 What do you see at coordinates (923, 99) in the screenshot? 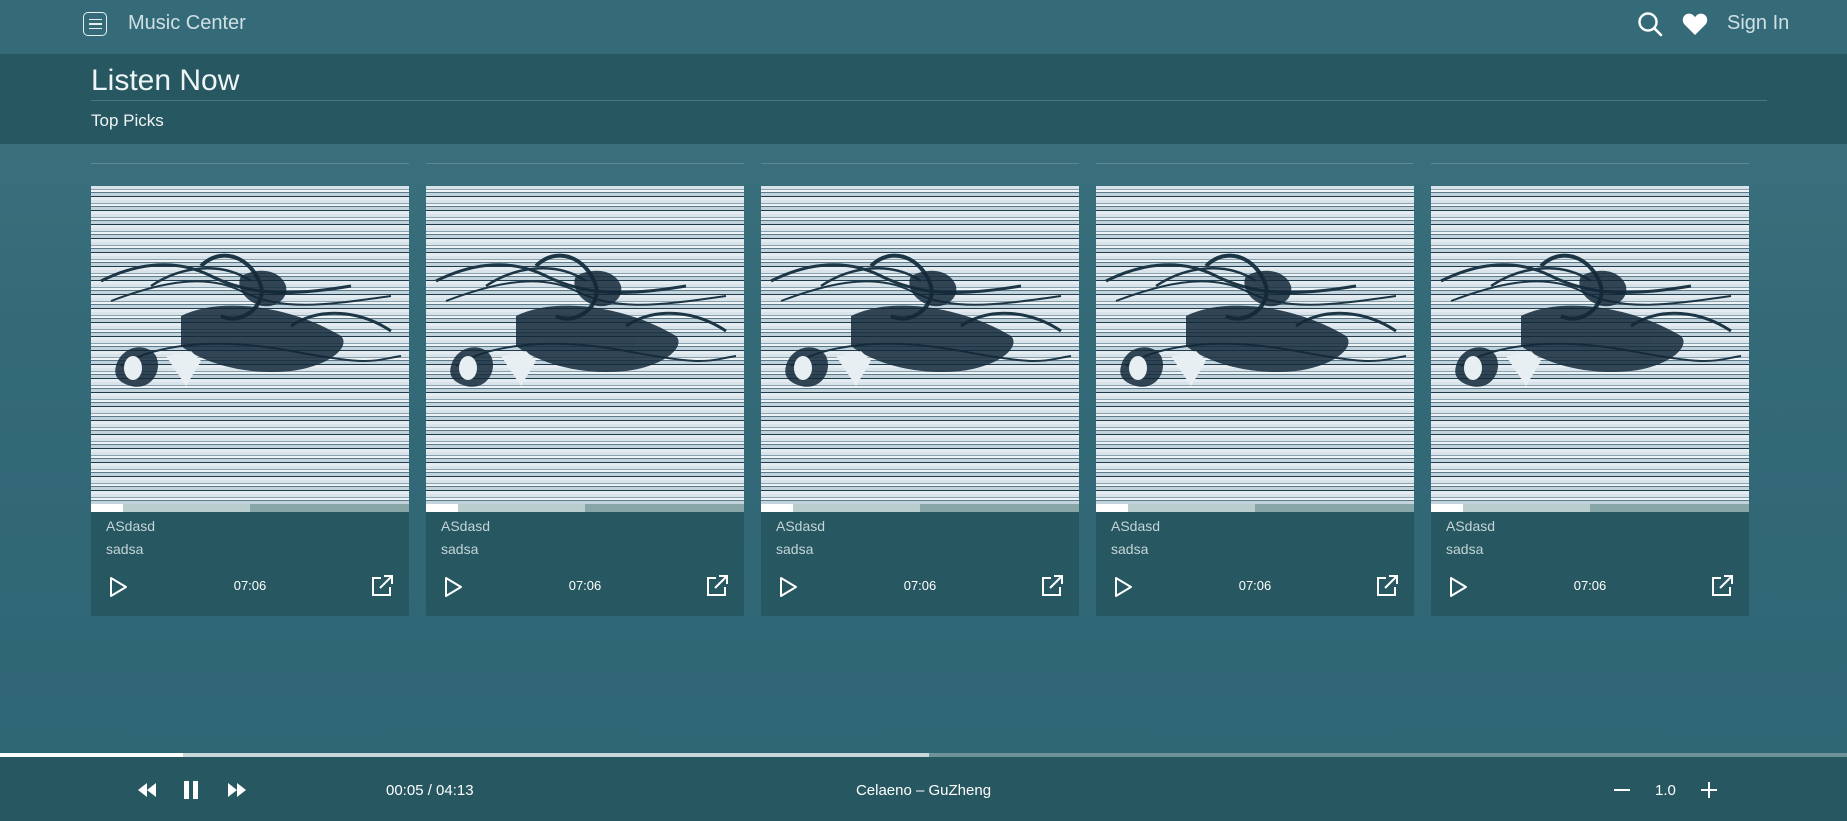
I see `page-header: Listen Now Top Picks` at bounding box center [923, 99].